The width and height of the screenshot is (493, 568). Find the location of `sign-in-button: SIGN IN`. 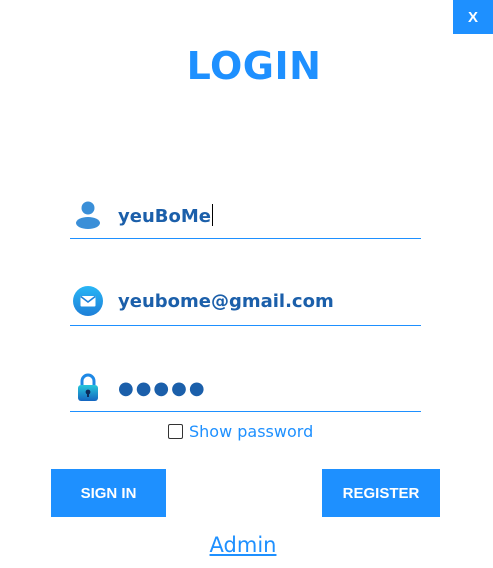

sign-in-button: SIGN IN is located at coordinates (108, 493).